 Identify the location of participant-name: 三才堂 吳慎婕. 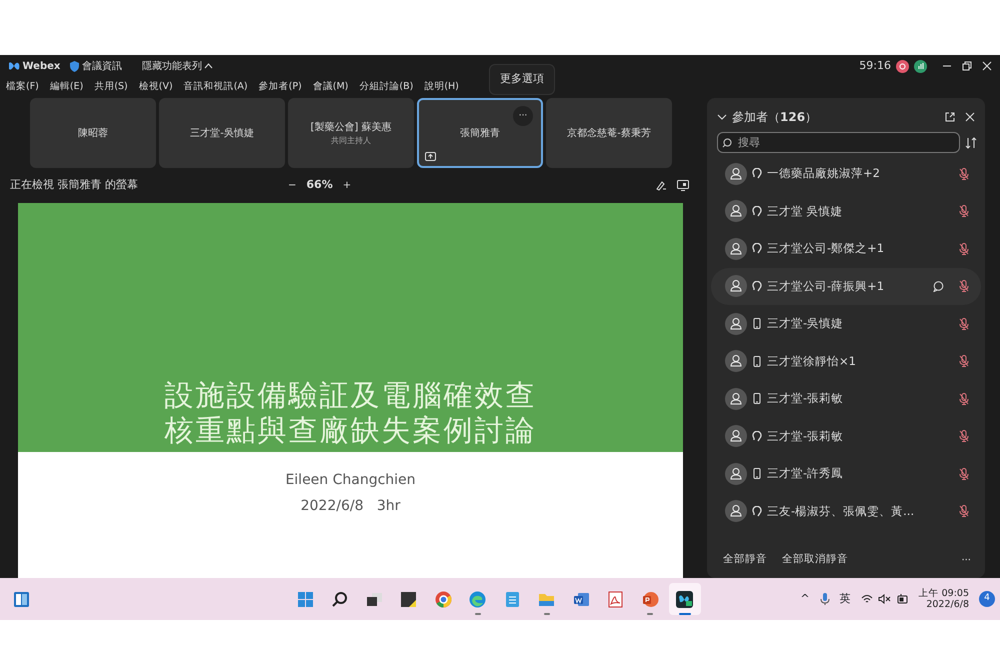
(805, 211).